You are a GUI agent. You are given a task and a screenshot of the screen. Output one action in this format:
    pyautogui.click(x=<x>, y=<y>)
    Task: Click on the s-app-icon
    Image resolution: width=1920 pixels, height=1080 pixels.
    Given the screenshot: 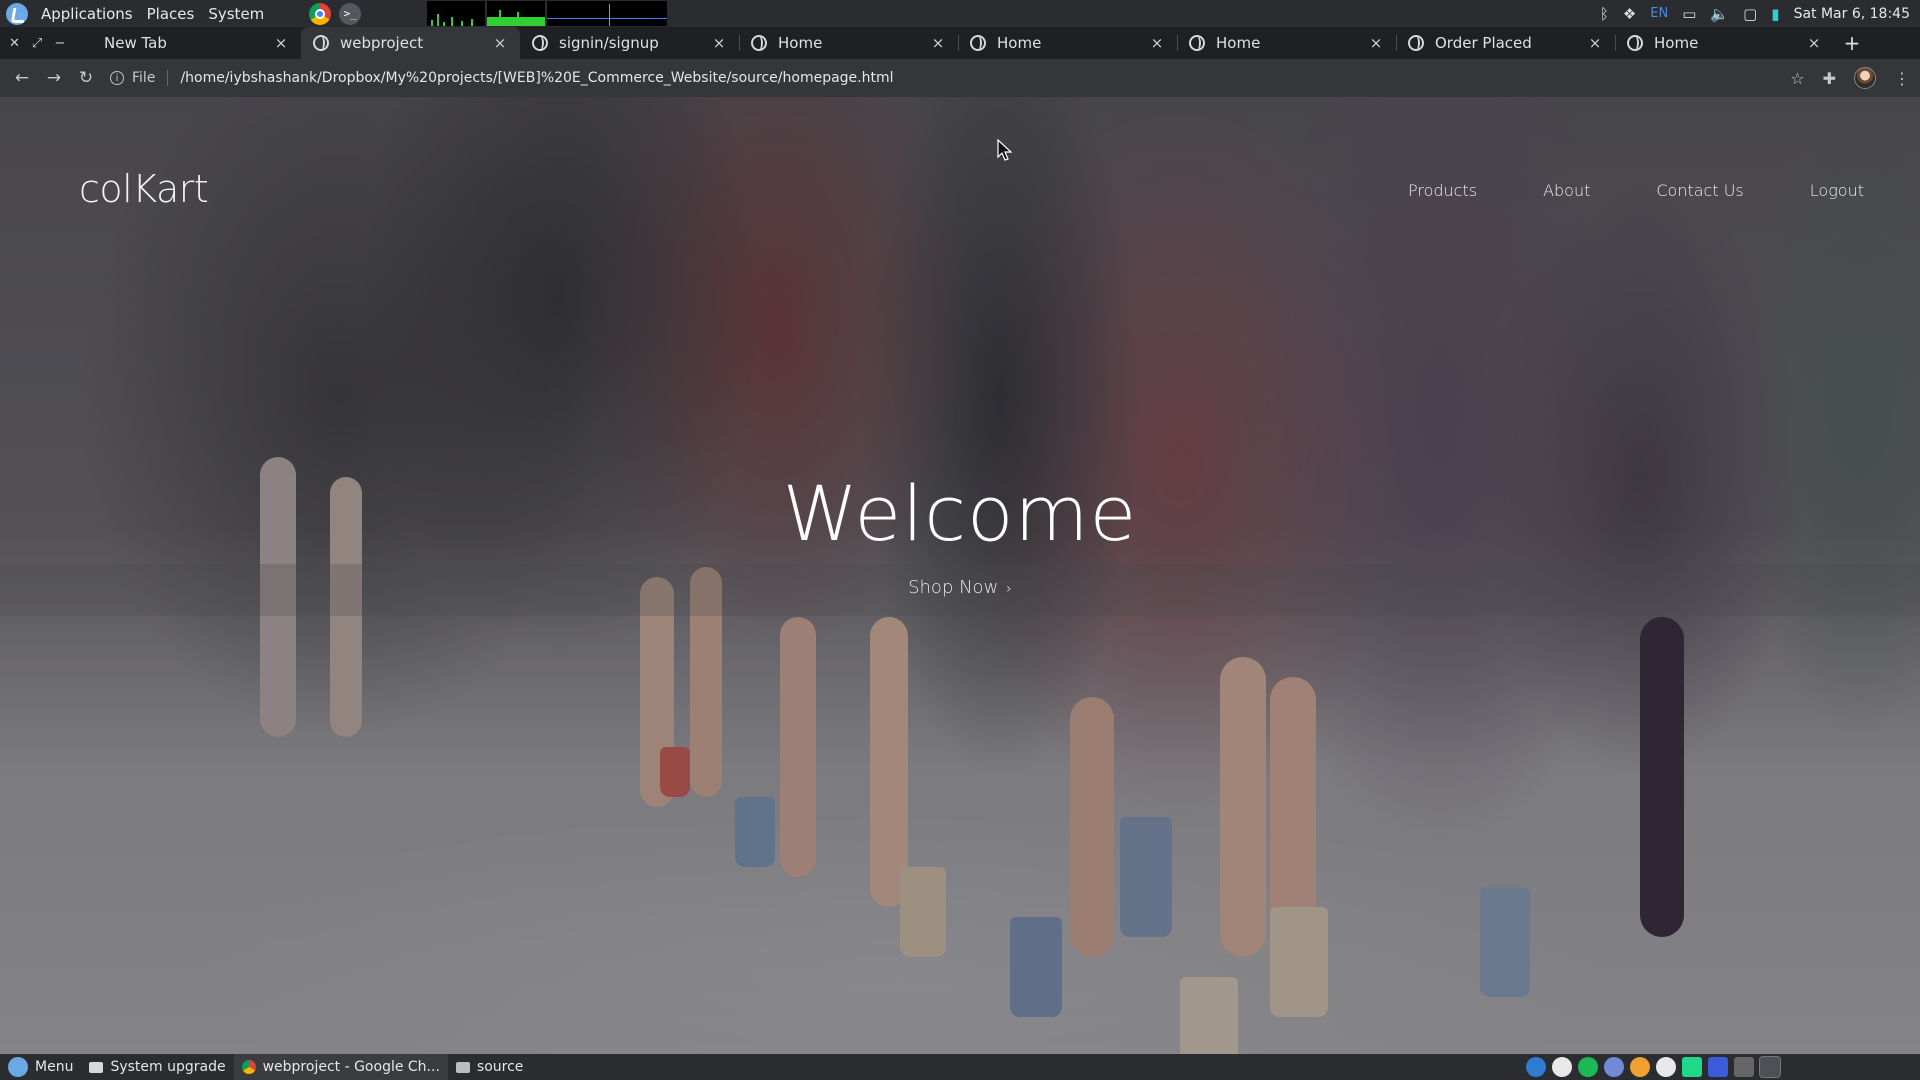 What is the action you would take?
    pyautogui.click(x=1640, y=1067)
    